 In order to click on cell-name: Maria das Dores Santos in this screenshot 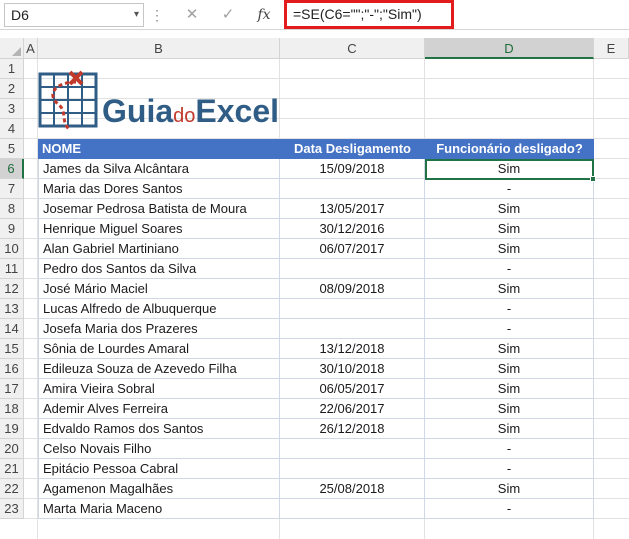, I will do `click(159, 189)`.